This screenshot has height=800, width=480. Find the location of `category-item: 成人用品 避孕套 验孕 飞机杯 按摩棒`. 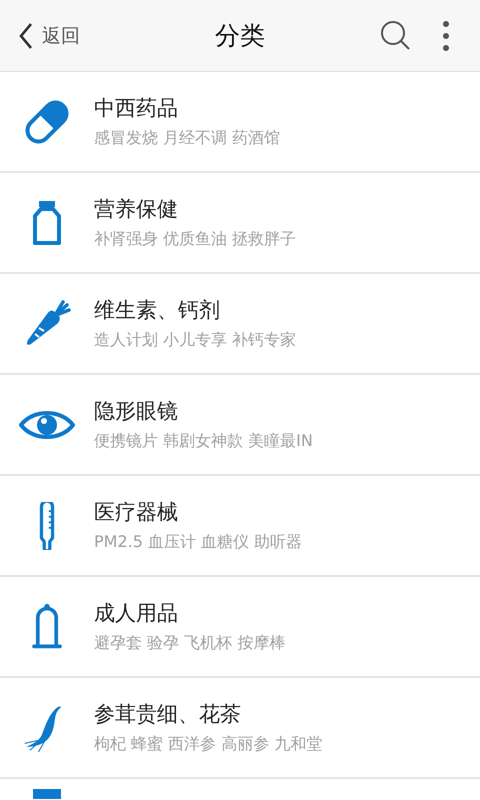

category-item: 成人用品 避孕套 验孕 飞机杯 按摩棒 is located at coordinates (240, 627).